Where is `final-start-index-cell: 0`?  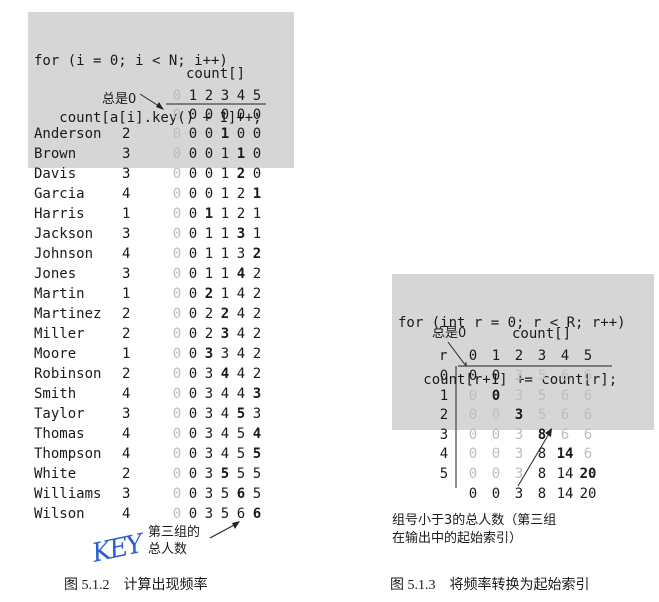
final-start-index-cell: 0 is located at coordinates (496, 494).